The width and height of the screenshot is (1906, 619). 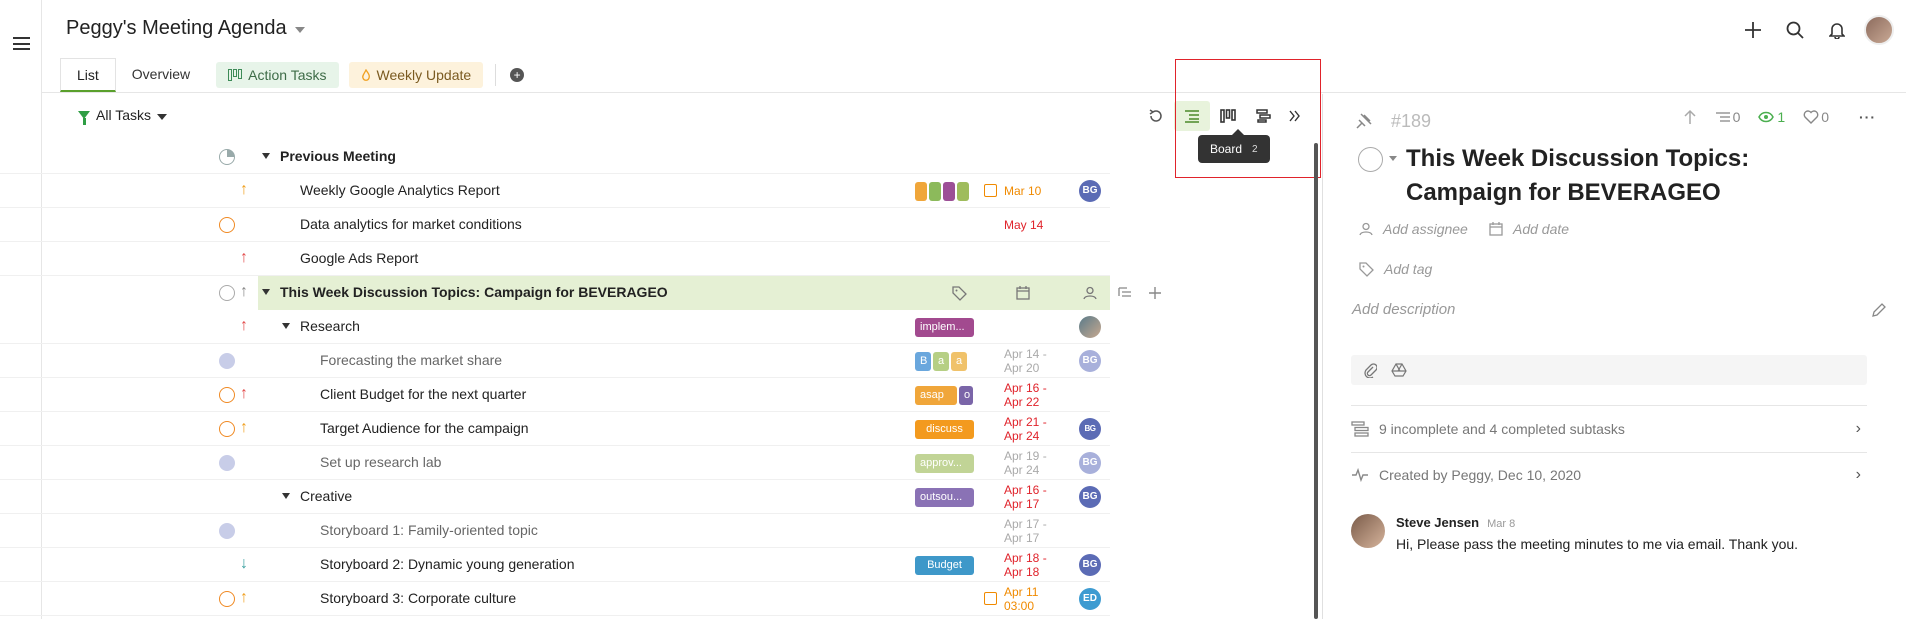 What do you see at coordinates (447, 564) in the screenshot?
I see `task-title: Storyboard 2: Dynamic young generation` at bounding box center [447, 564].